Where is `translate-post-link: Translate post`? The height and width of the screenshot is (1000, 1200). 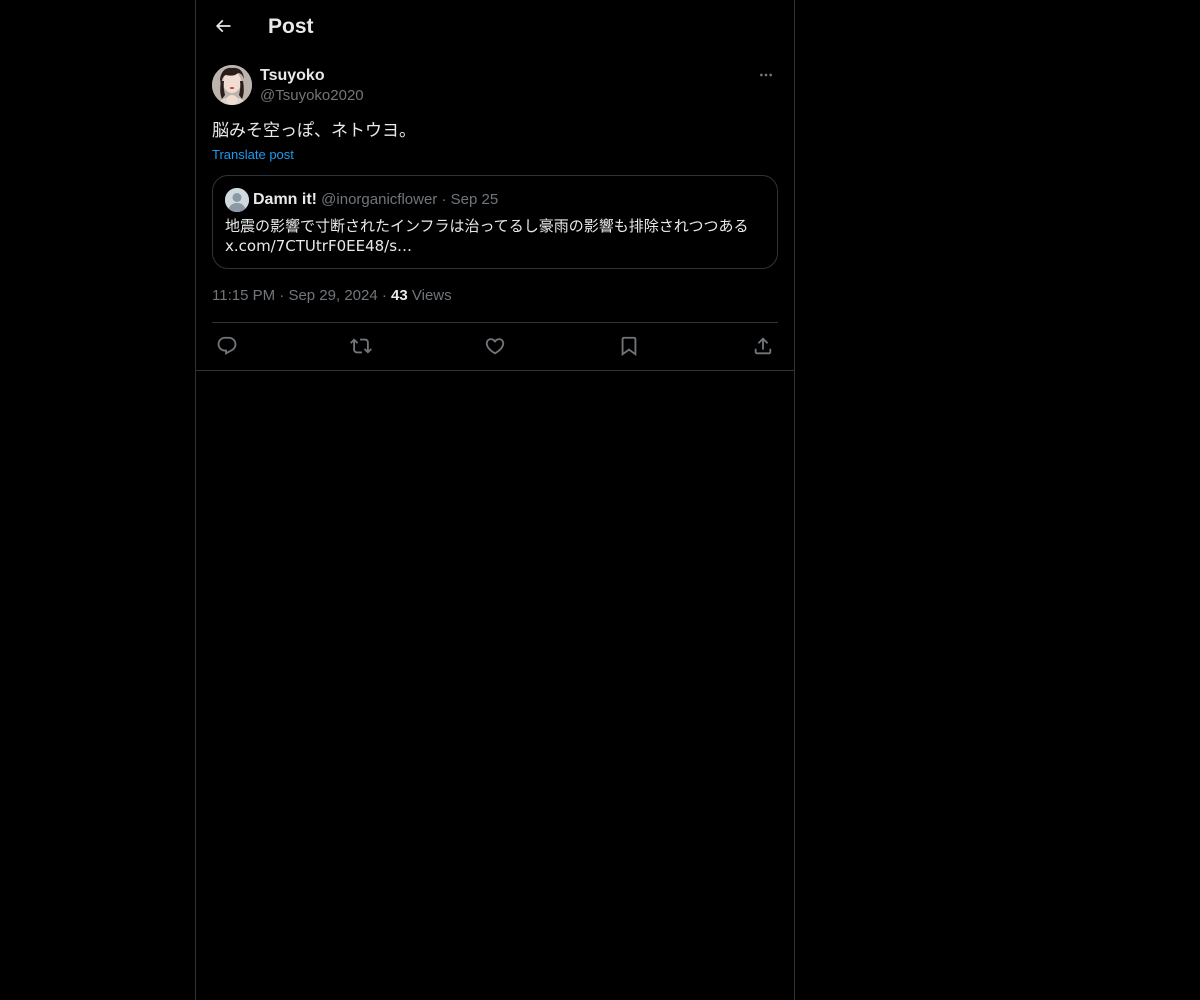 translate-post-link: Translate post is located at coordinates (253, 155).